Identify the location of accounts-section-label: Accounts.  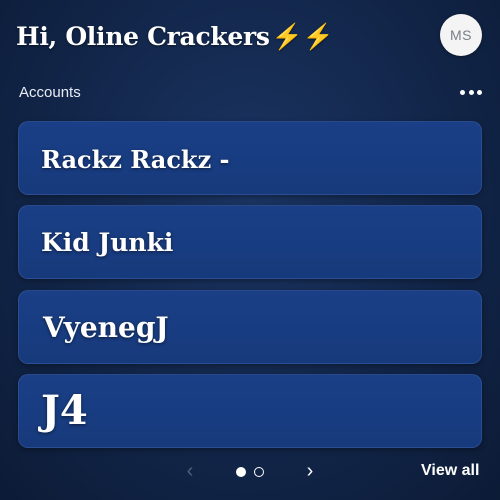
(50, 92).